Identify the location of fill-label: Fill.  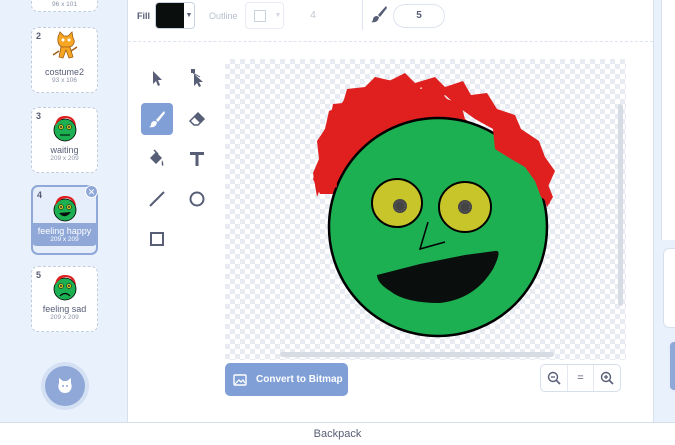
(143, 16).